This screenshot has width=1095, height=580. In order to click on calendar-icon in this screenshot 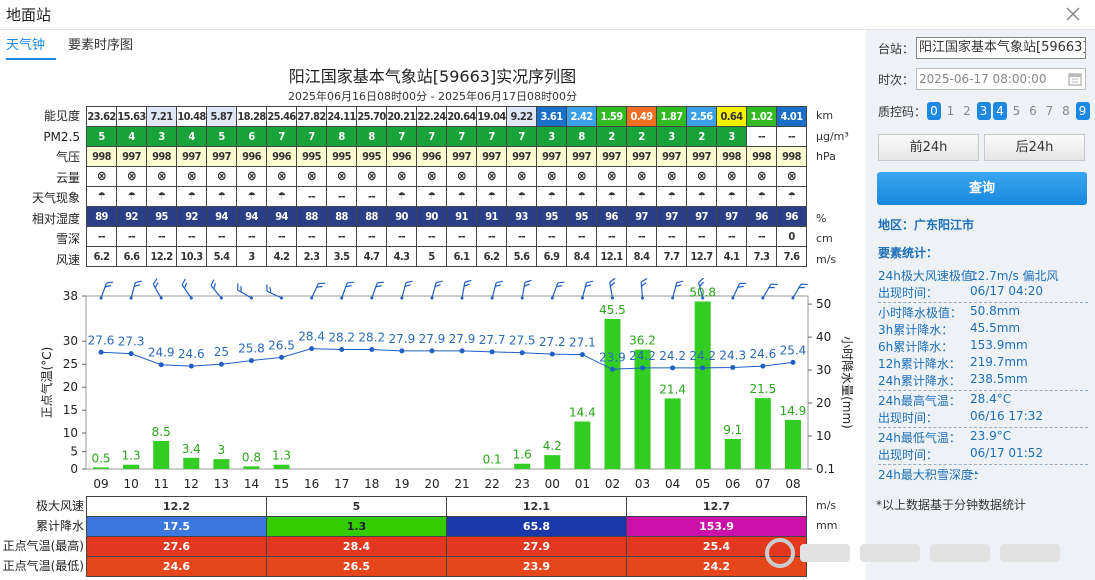, I will do `click(1075, 79)`.